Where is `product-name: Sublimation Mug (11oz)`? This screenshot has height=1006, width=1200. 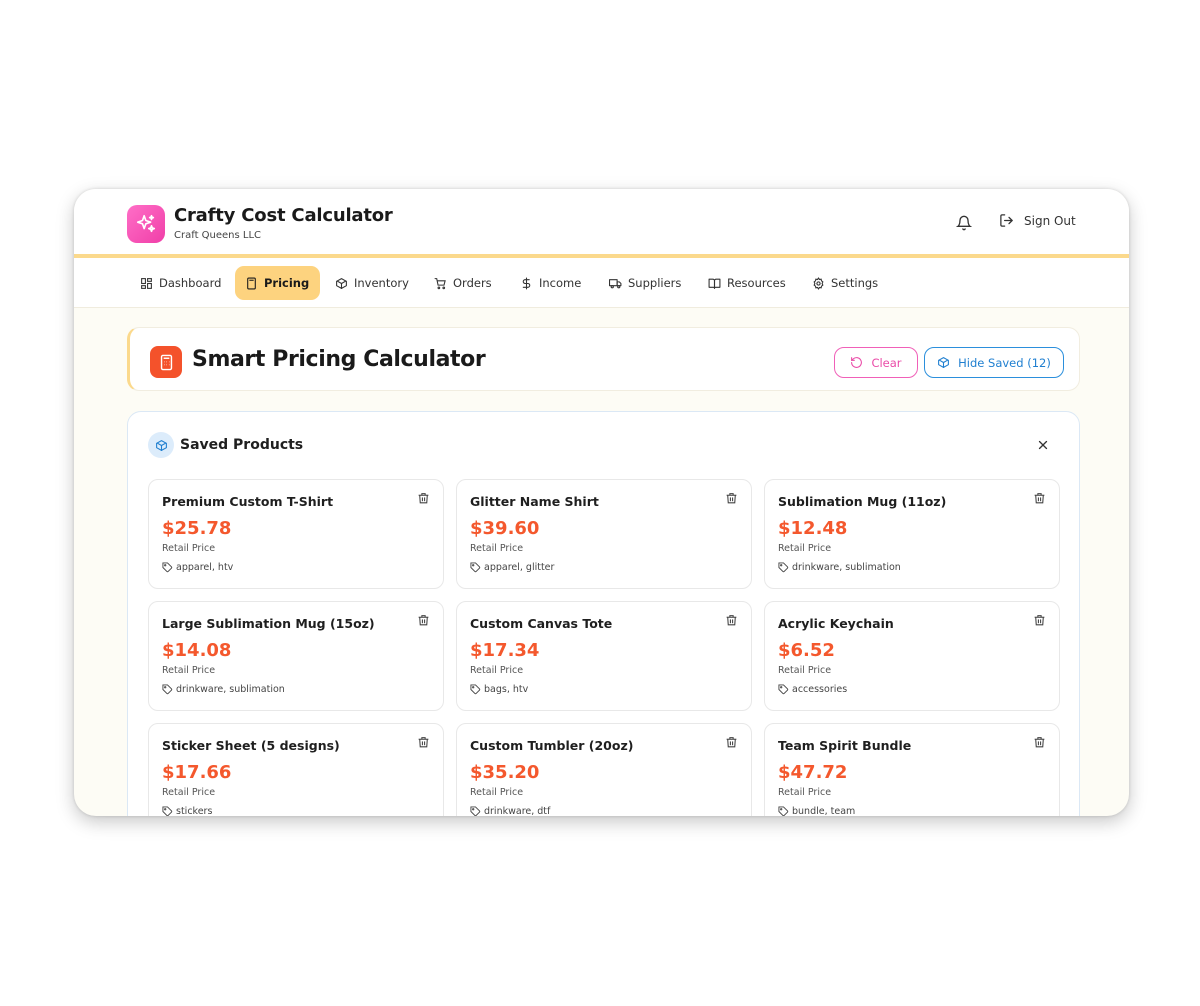 product-name: Sublimation Mug (11oz) is located at coordinates (862, 501).